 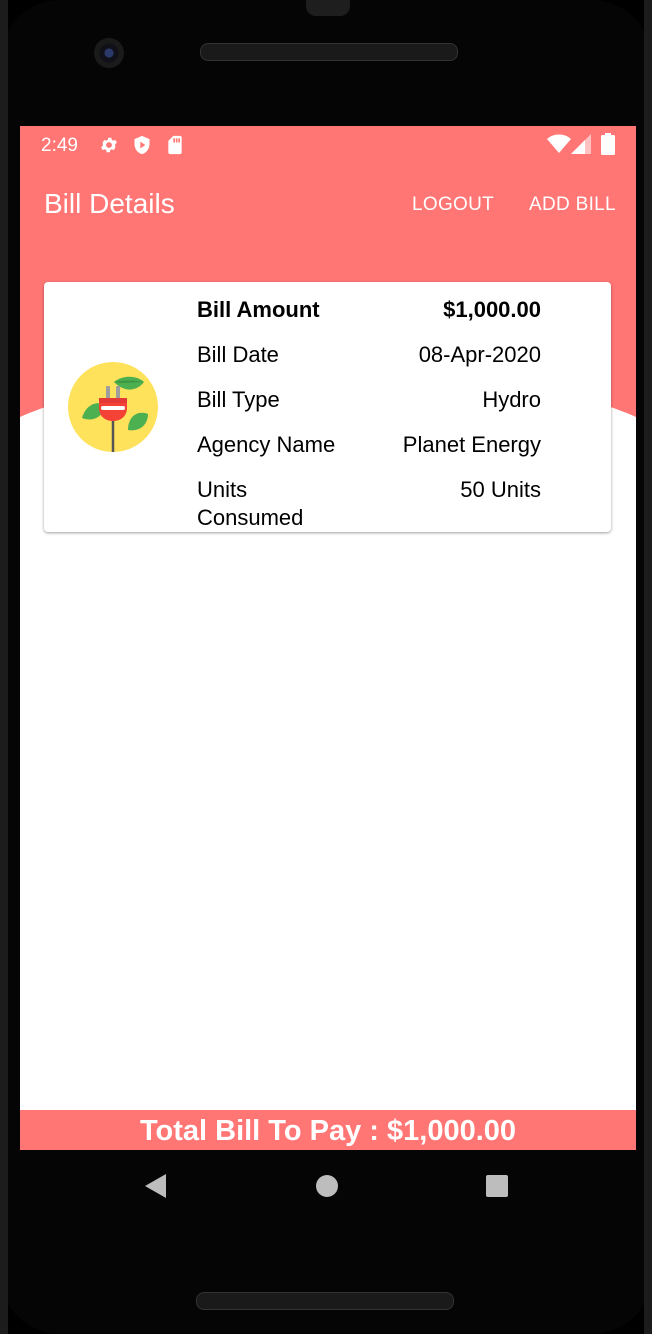 What do you see at coordinates (328, 145) in the screenshot?
I see `status-bar: 2:49` at bounding box center [328, 145].